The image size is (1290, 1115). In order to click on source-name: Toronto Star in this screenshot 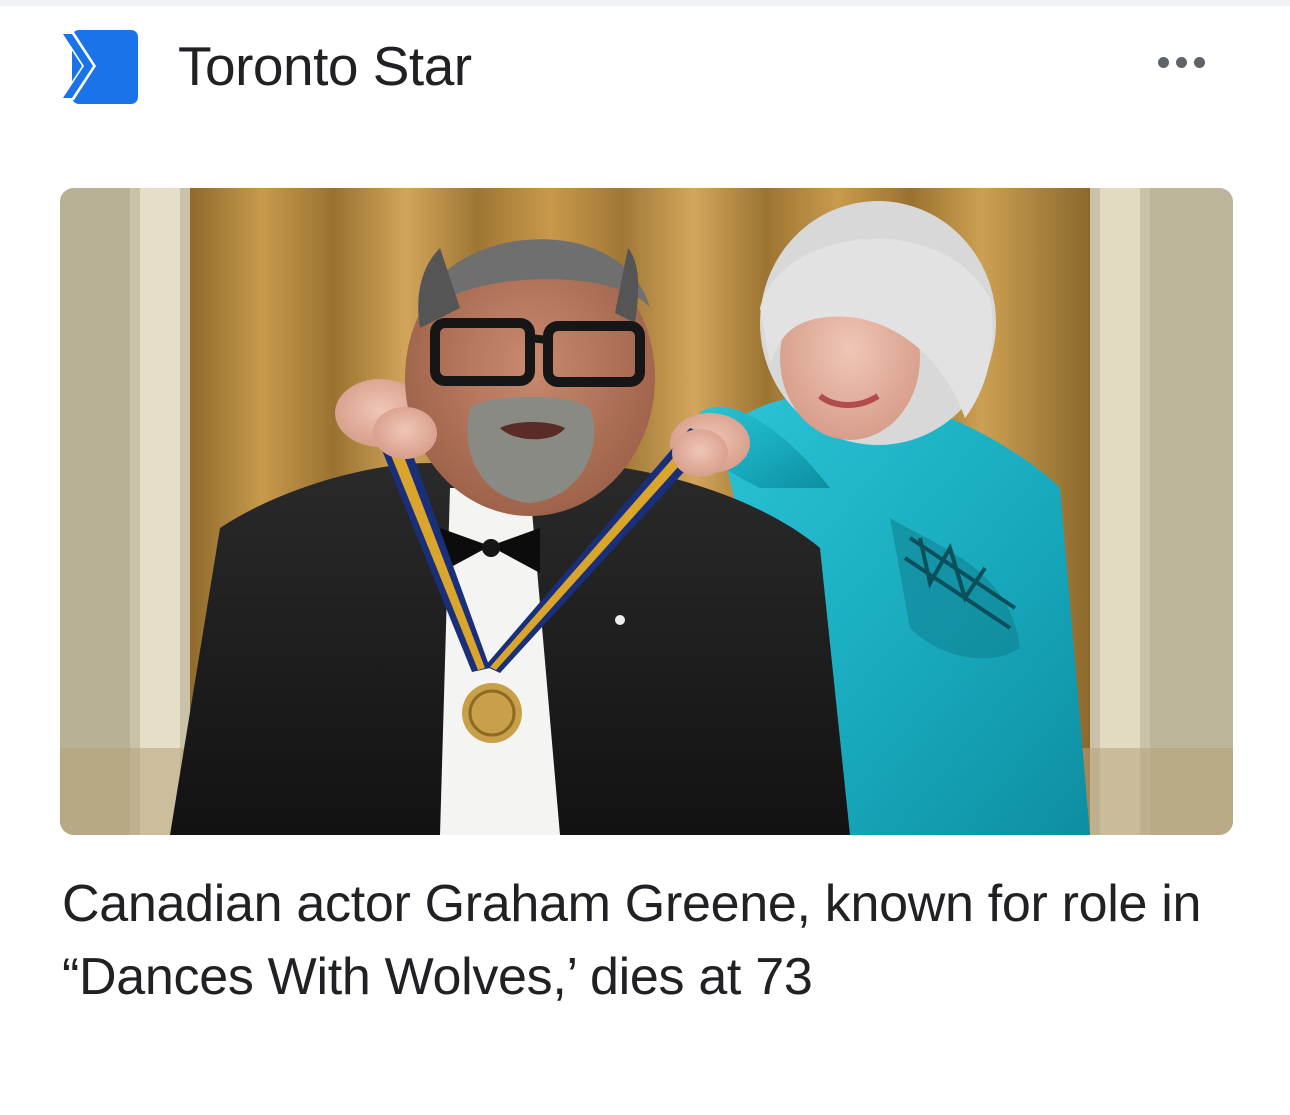, I will do `click(325, 66)`.